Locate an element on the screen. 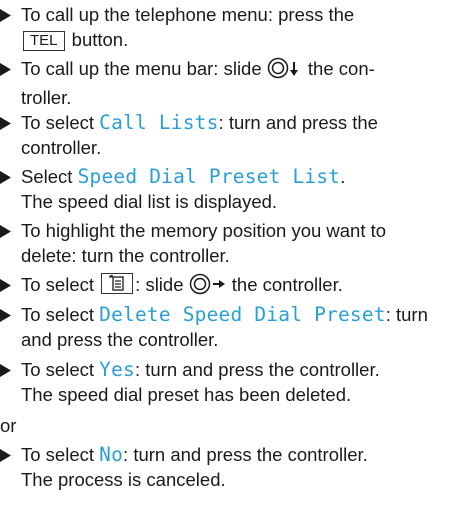  step-text: controller. is located at coordinates (61, 147).